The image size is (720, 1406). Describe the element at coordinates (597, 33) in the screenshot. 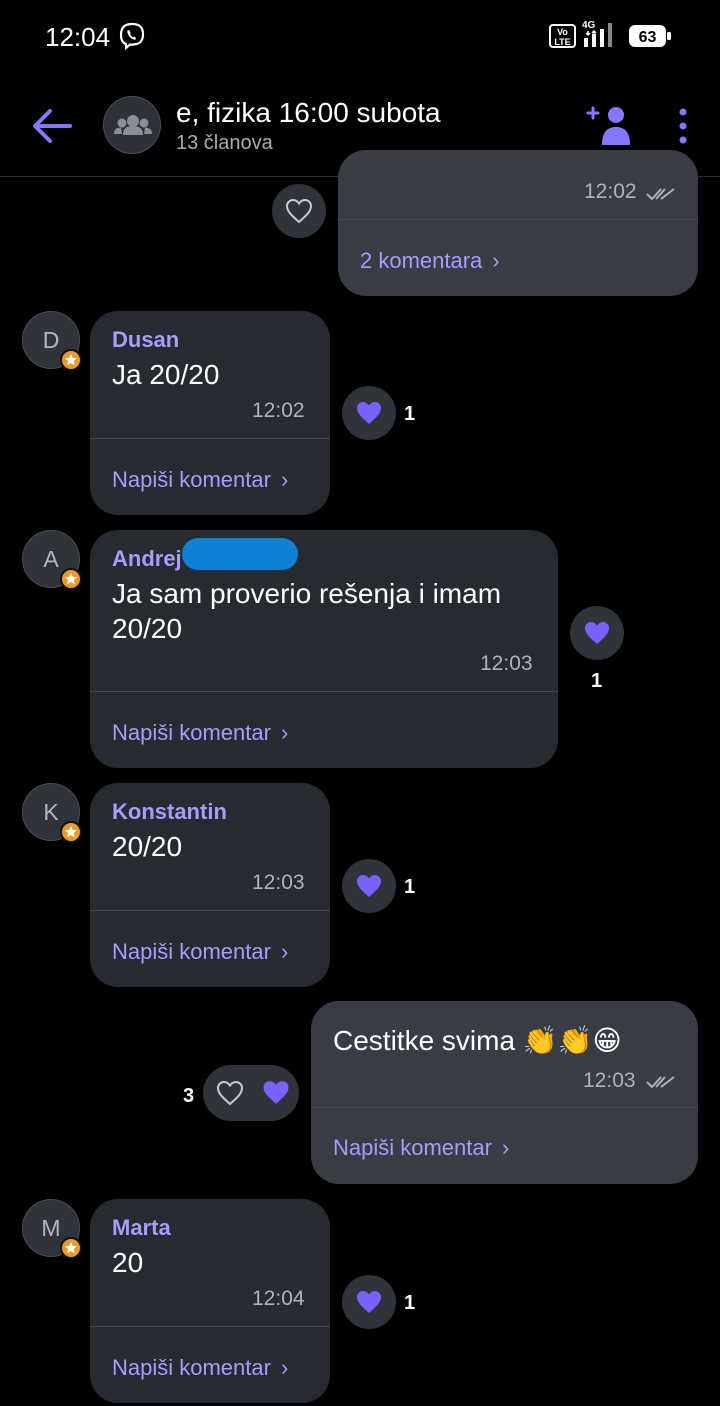

I see `signal-4g-icon: 4G` at that location.